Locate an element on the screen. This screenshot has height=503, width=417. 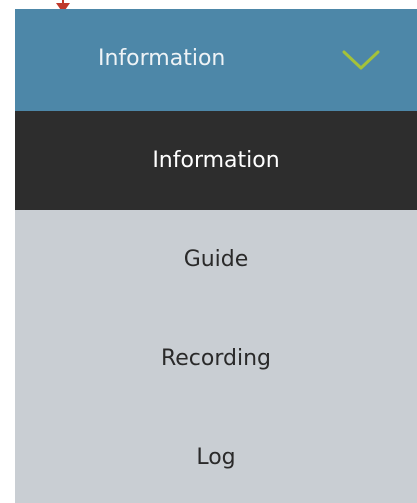
menu-item-label: Information is located at coordinates (216, 160).